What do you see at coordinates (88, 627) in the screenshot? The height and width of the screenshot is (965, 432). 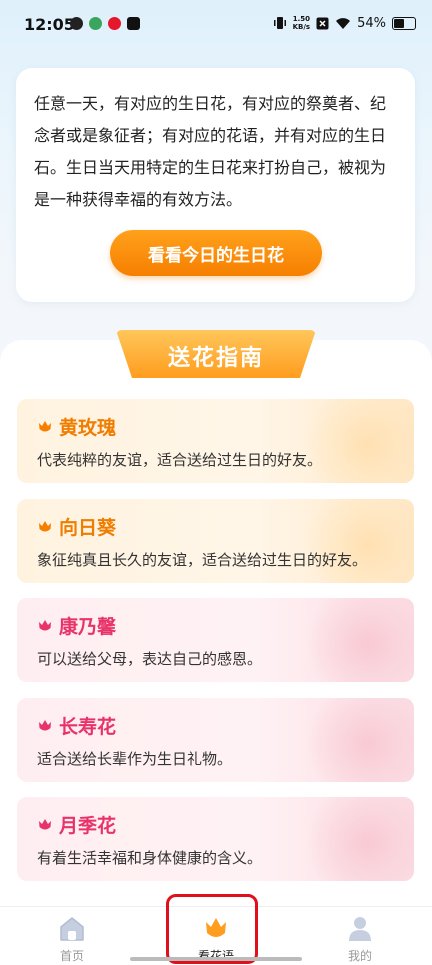 I see `flower-name: 康乃馨` at bounding box center [88, 627].